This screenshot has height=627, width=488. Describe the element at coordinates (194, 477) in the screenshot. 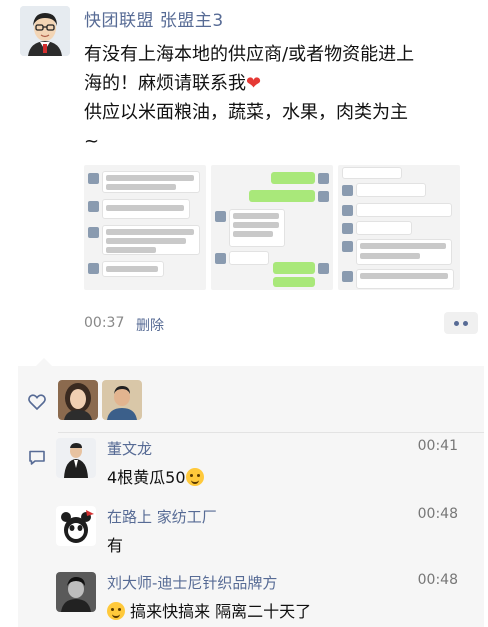

I see `laughing-emoji-icon` at that location.